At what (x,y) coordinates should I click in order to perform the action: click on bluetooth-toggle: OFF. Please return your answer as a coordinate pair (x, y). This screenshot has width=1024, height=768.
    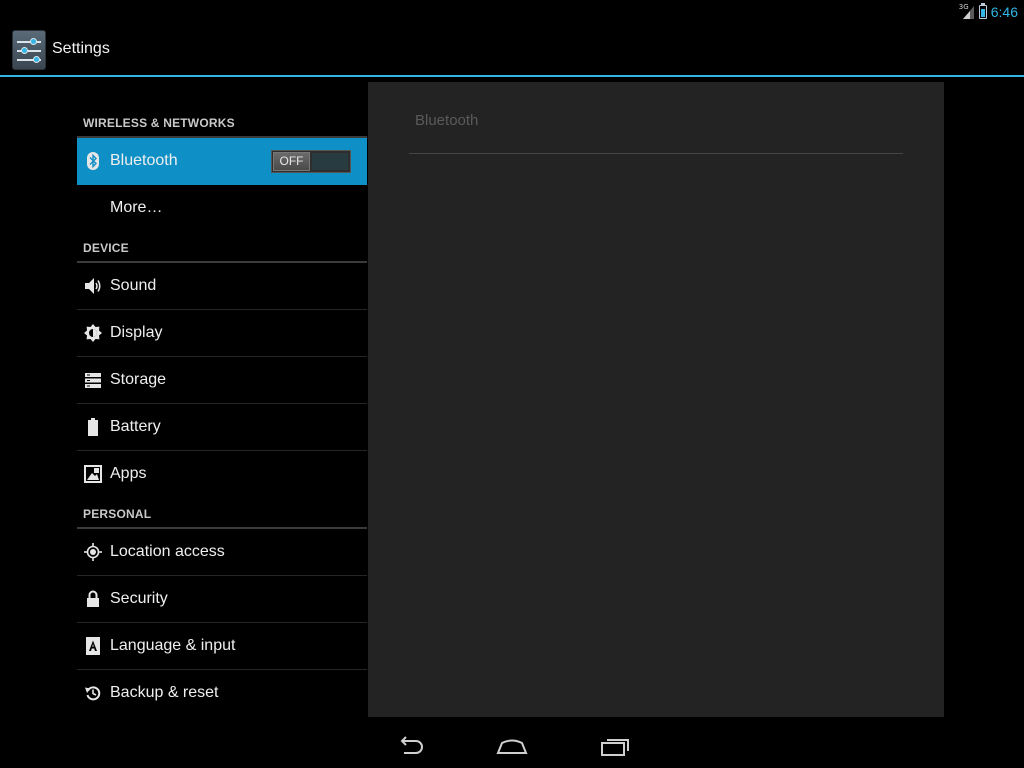
    Looking at the image, I should click on (311, 161).